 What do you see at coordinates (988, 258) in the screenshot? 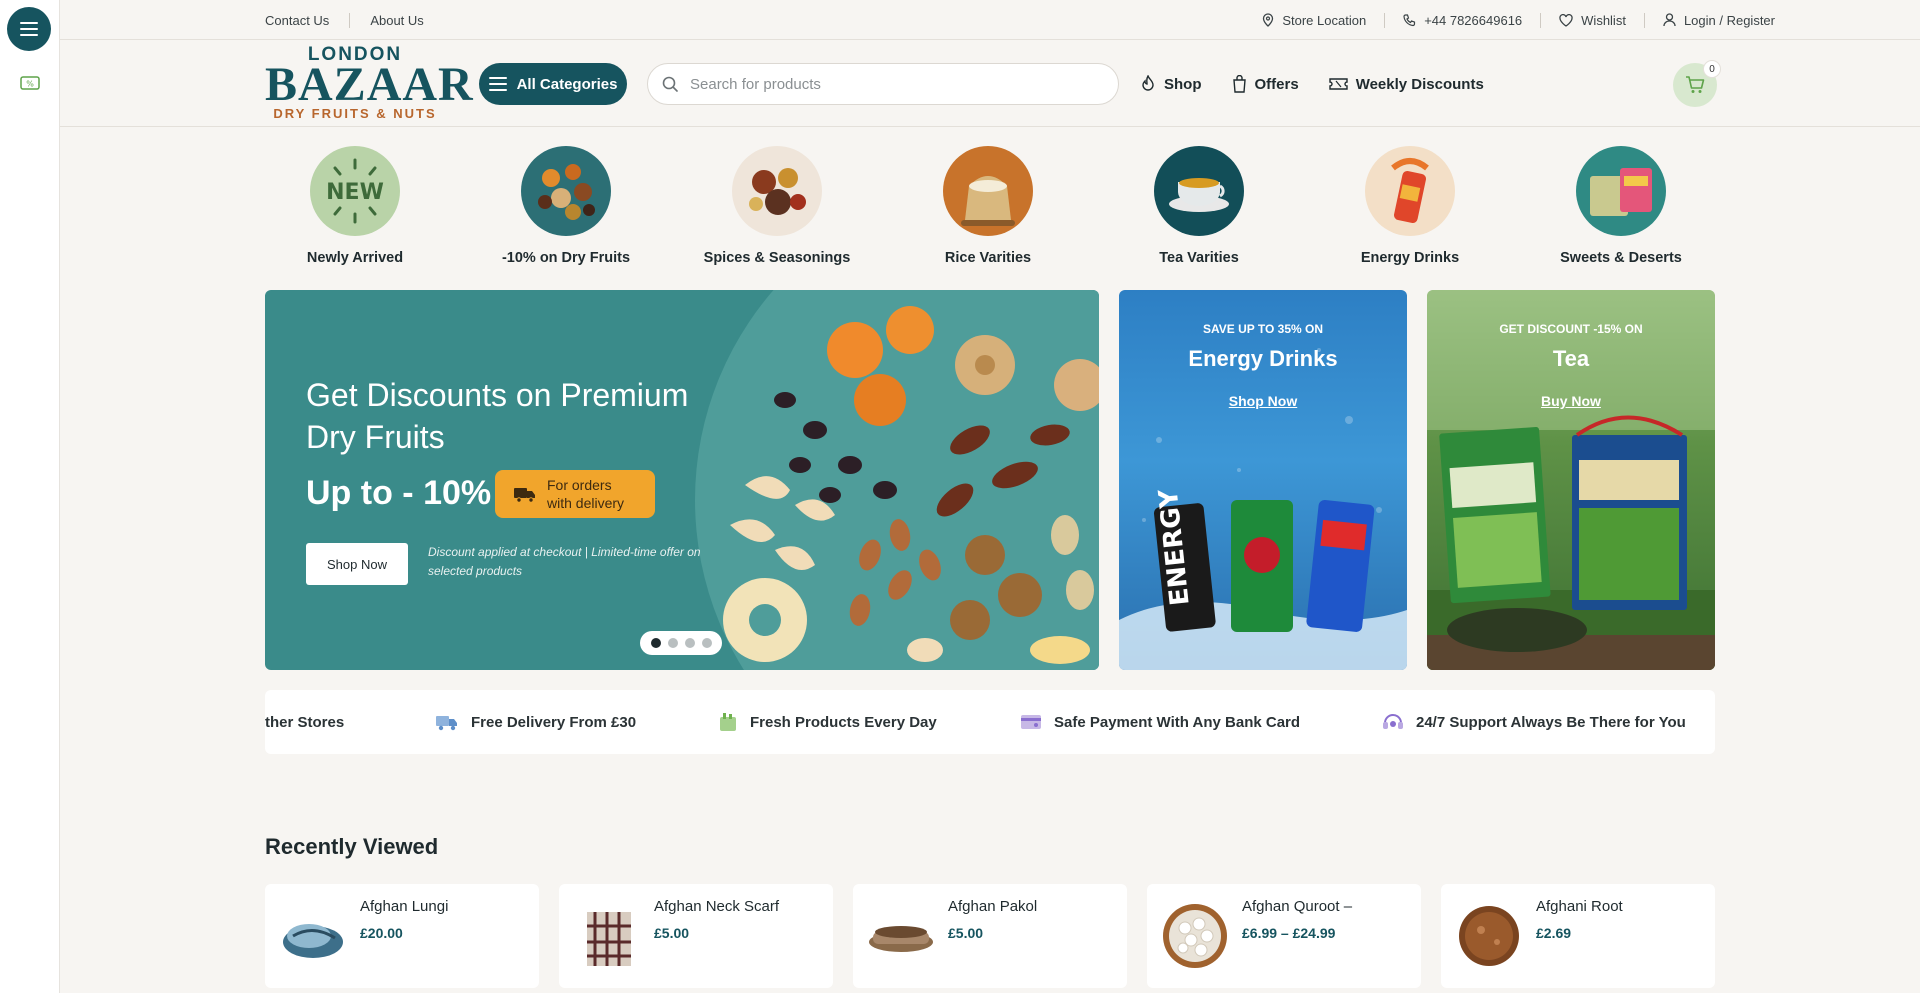
I see `category-label: Rice Varities` at bounding box center [988, 258].